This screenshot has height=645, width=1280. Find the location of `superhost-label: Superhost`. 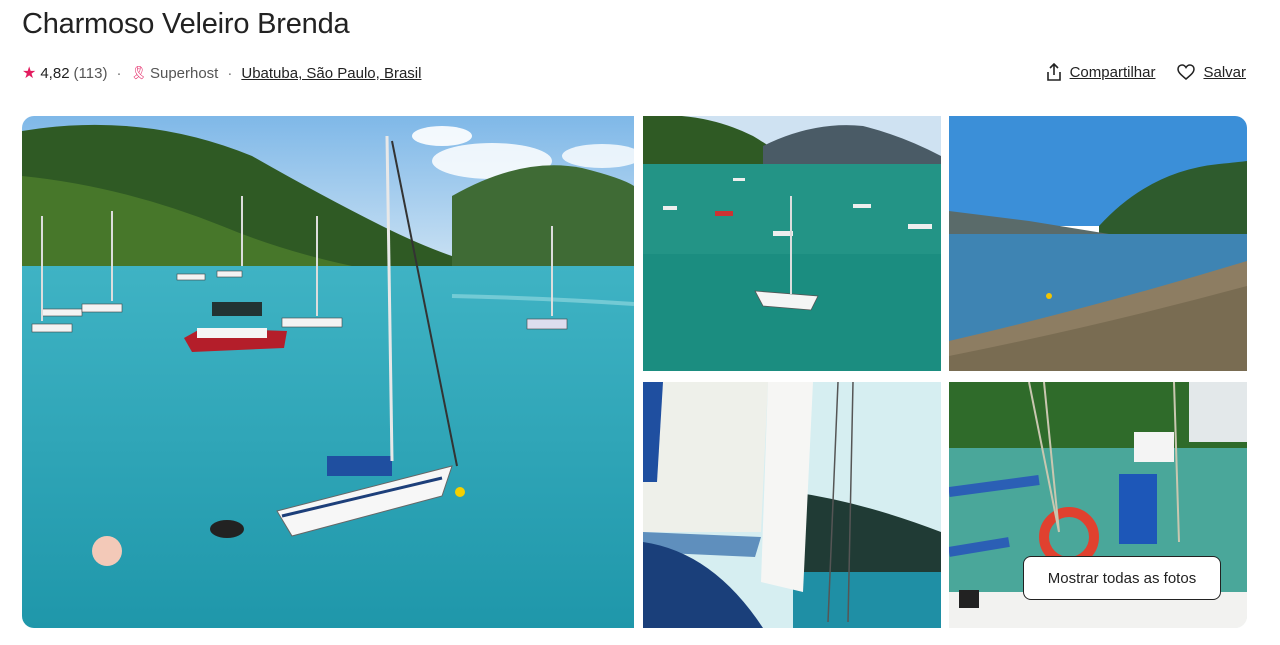

superhost-label: Superhost is located at coordinates (184, 73).